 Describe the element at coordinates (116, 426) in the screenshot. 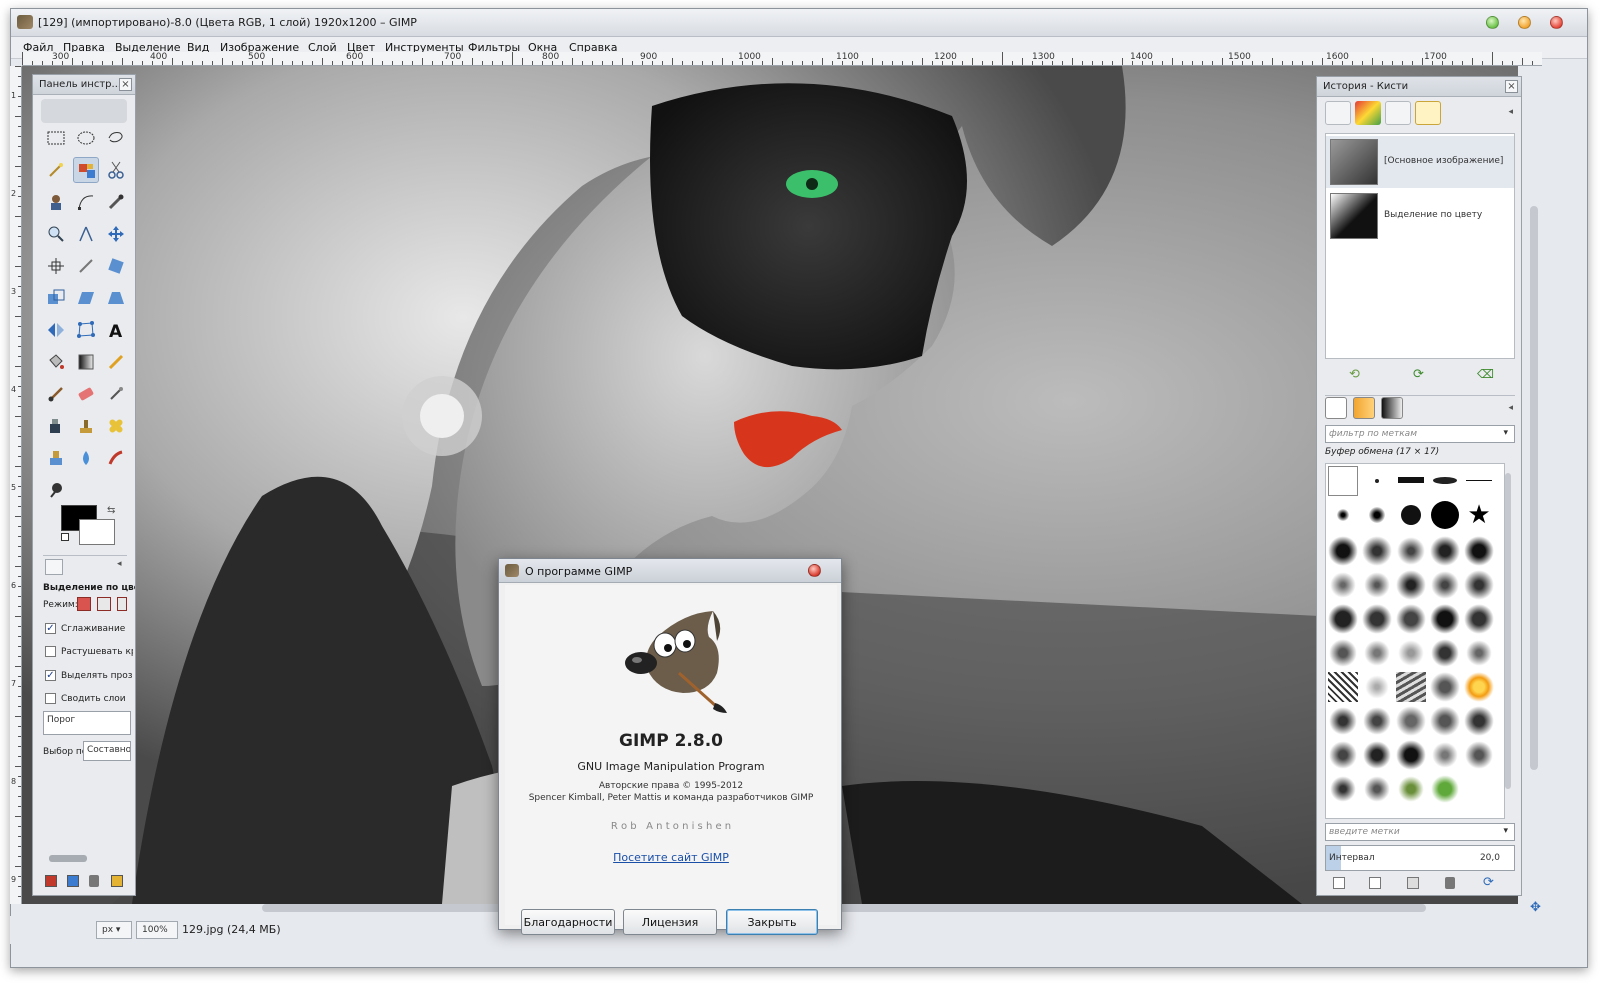

I see `heal-tool` at that location.